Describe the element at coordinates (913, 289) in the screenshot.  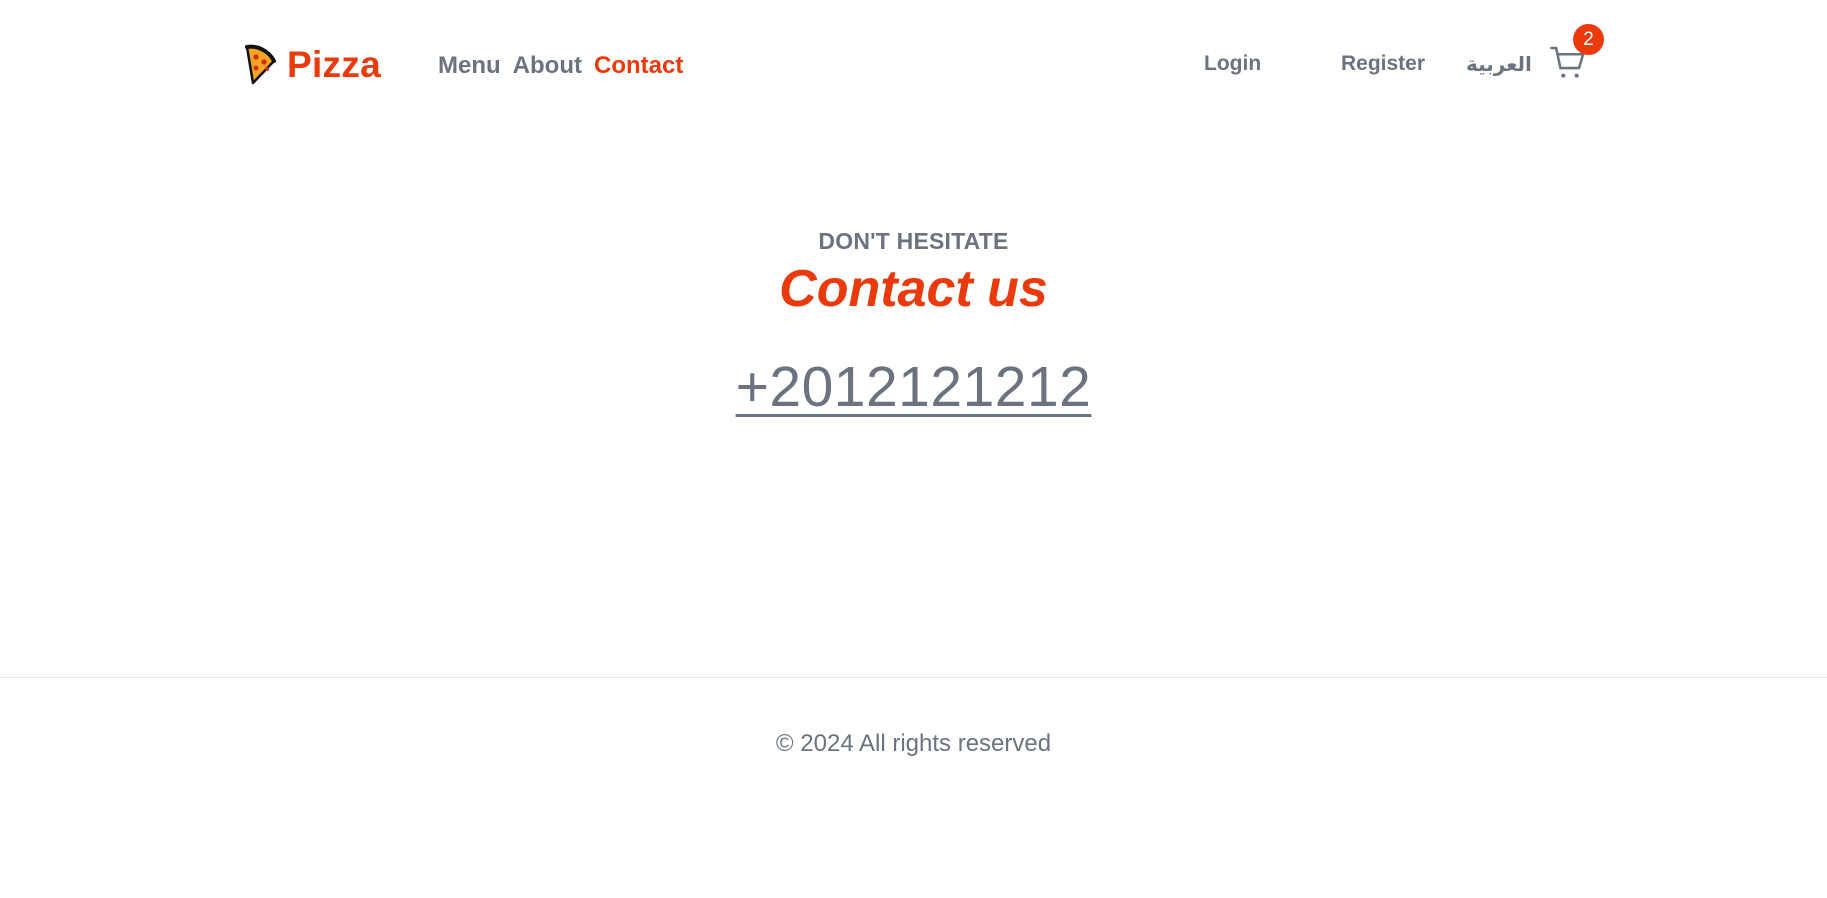
I see `page-title: Contact us` at that location.